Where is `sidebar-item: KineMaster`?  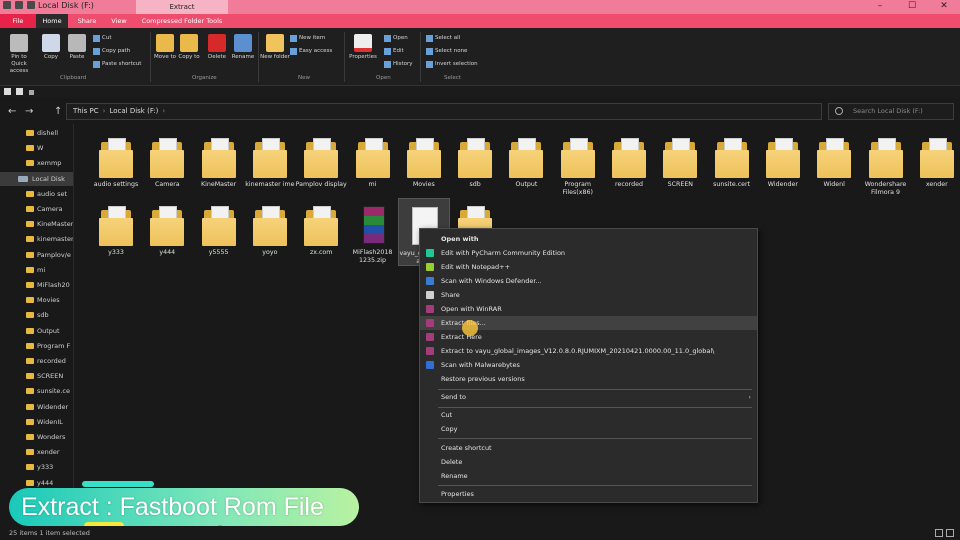 sidebar-item: KineMaster is located at coordinates (36, 224).